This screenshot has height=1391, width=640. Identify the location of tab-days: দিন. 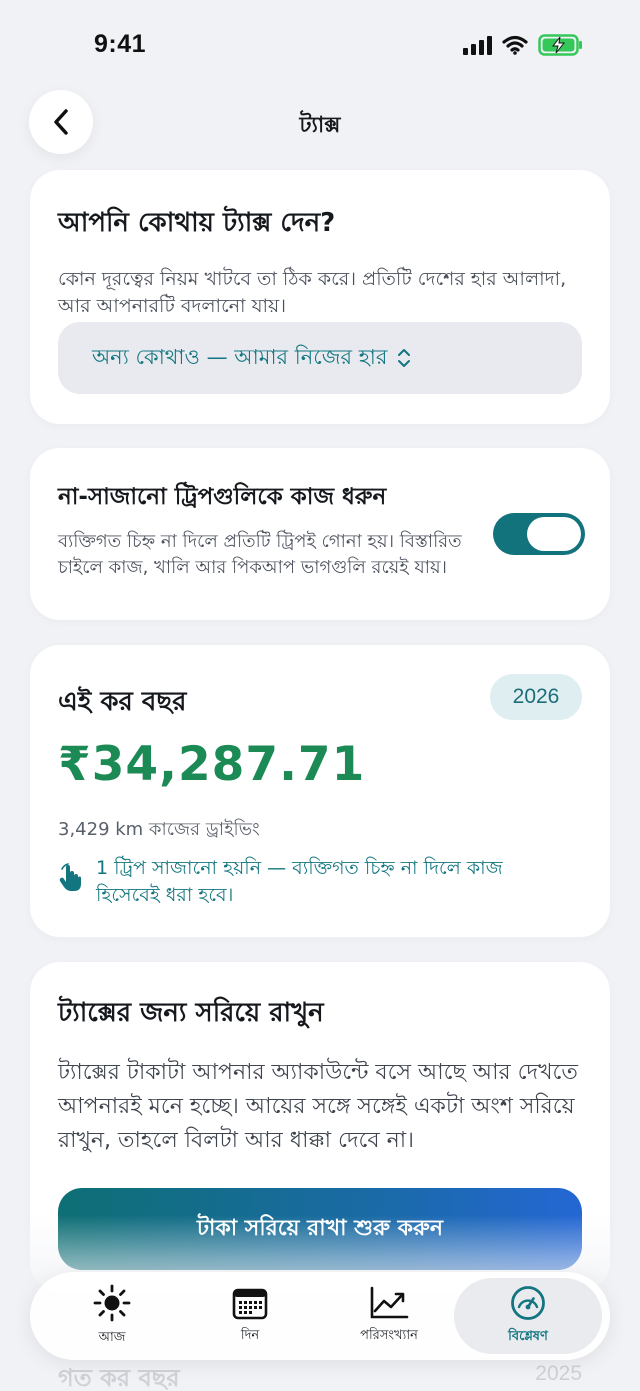
(250, 1316).